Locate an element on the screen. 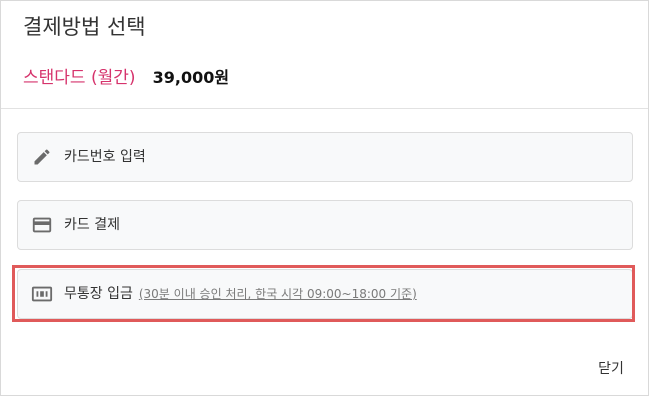  bank-transfer-note: (30분 이내 승인 처리, 한국 시각 09:00~18:00 기준) is located at coordinates (277, 294).